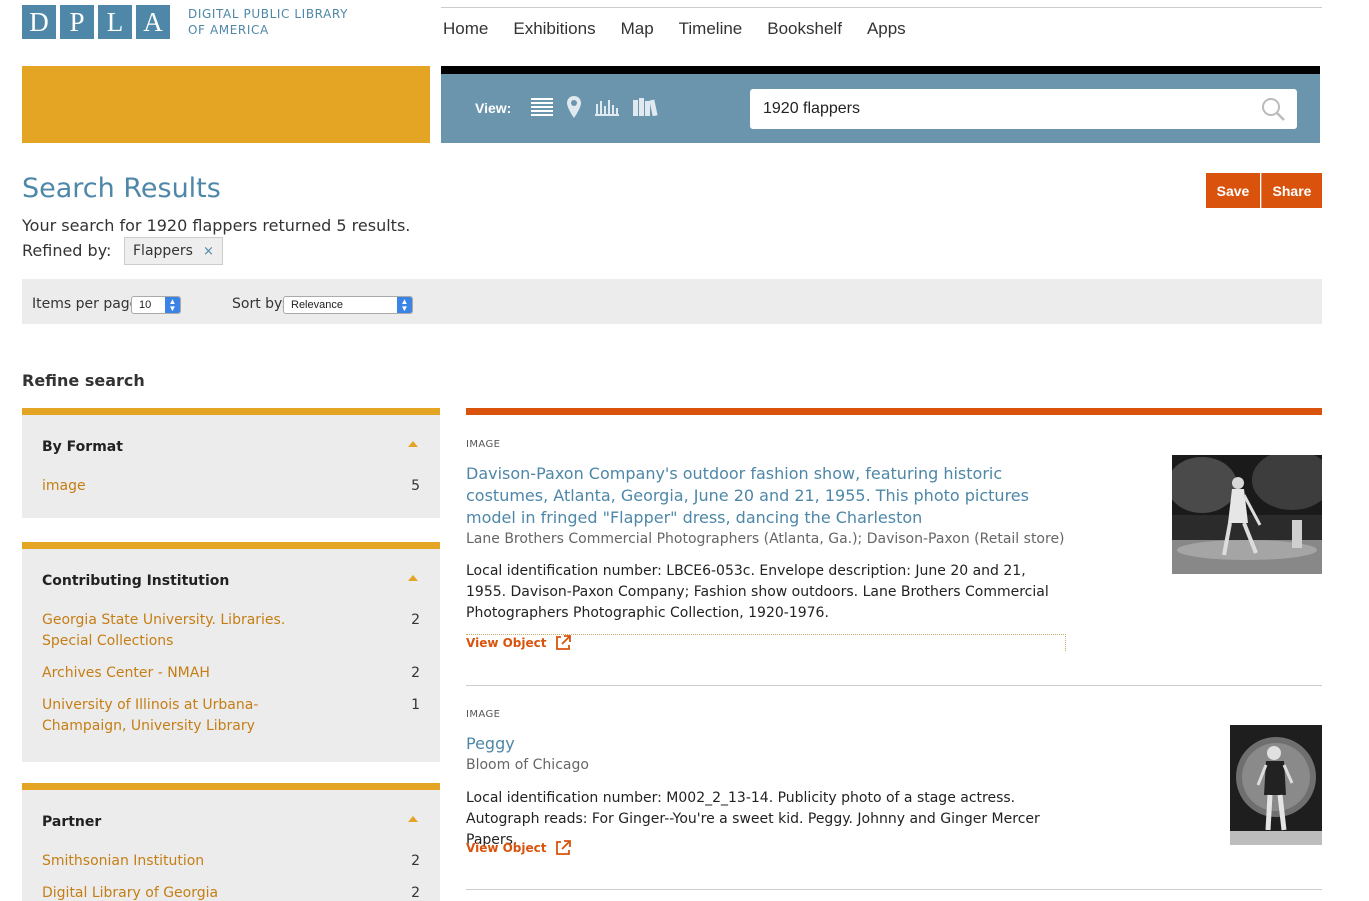 Image resolution: width=1369 pixels, height=901 pixels. Describe the element at coordinates (1273, 111) in the screenshot. I see `search-icon` at that location.